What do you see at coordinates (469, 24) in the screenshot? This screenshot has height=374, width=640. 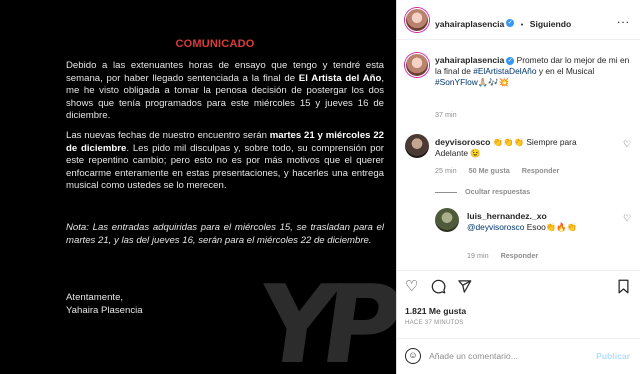 I see `author-username: yahairaplasencia` at bounding box center [469, 24].